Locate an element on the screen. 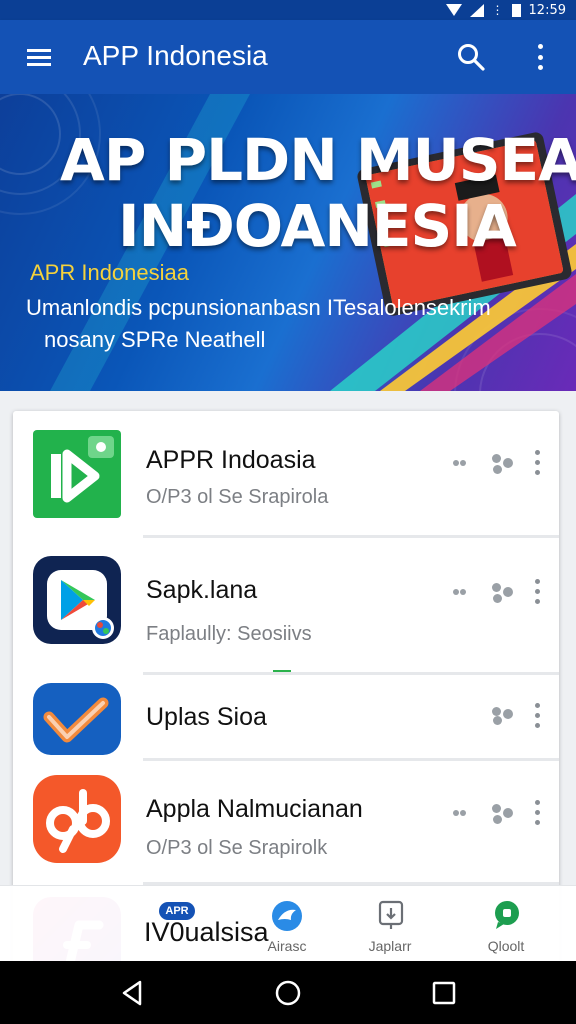  app-subtitle: O/P3 ol Se Srapirolk is located at coordinates (237, 848).